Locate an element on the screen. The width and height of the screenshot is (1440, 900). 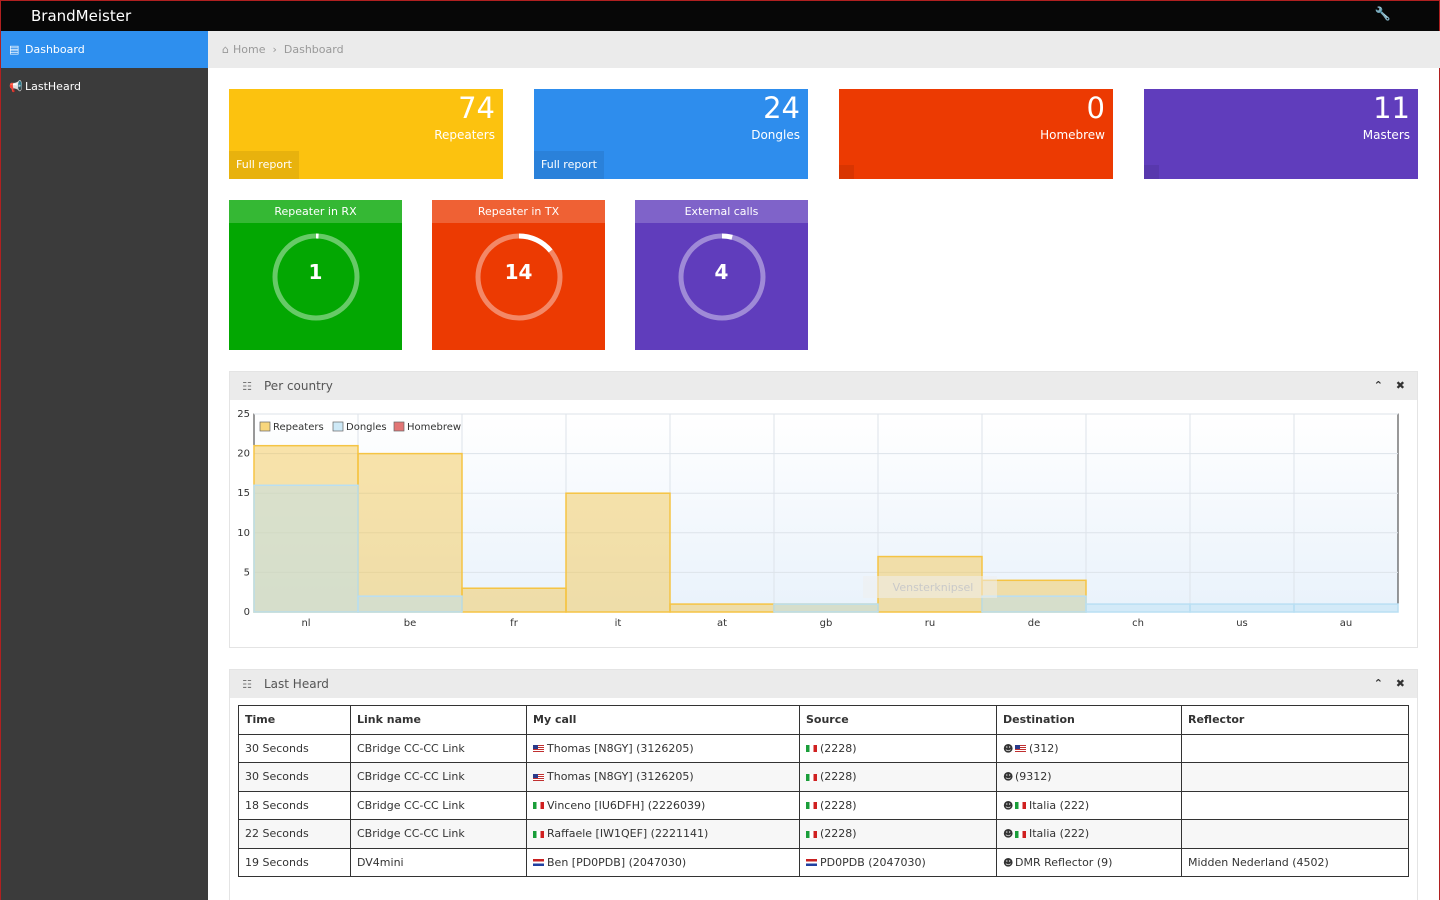
cell-destination: ☻ (312) is located at coordinates (1089, 748).